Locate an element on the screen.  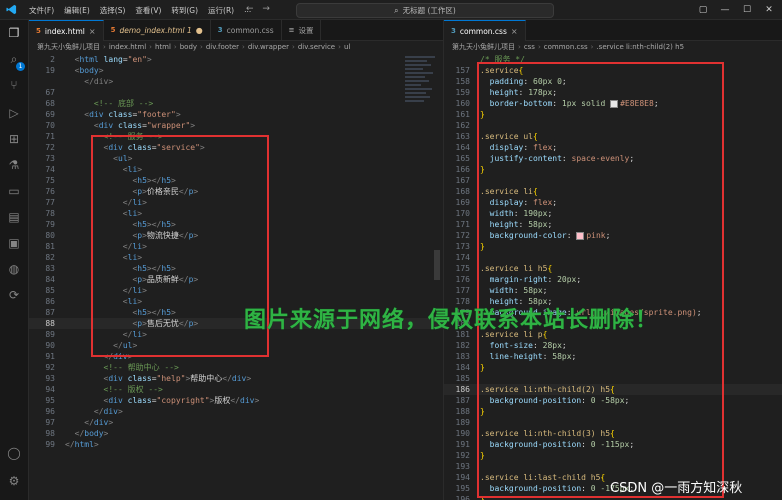
code-line: 2 <html lang="en"> is located at coordinates (236, 59).